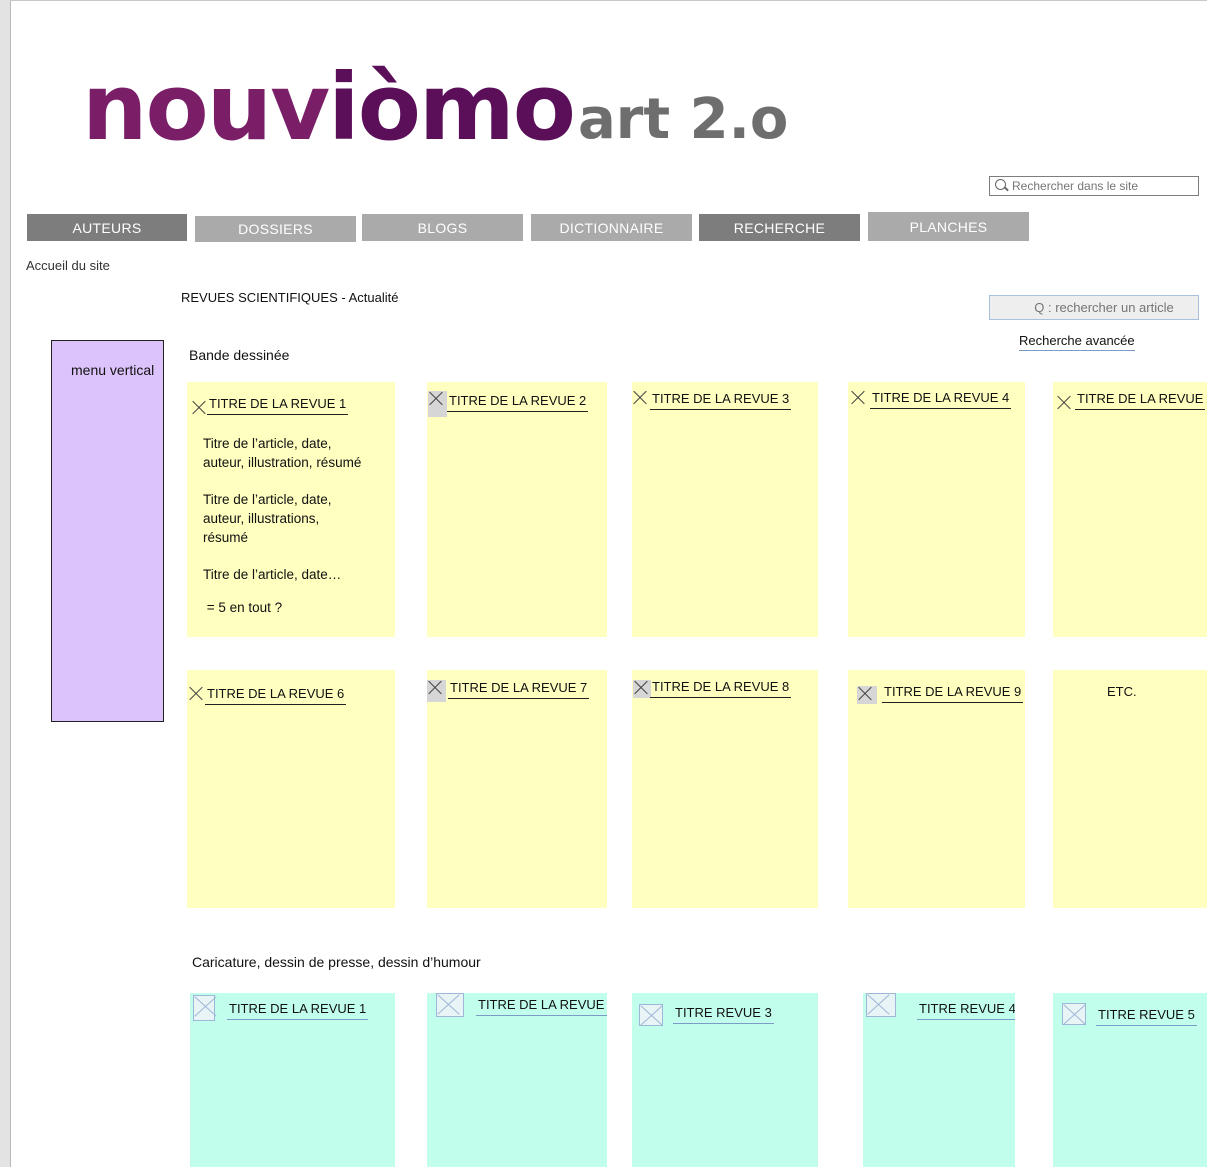 This screenshot has width=1207, height=1167. Describe the element at coordinates (1130, 1080) in the screenshot. I see `review-card: TITRE REVUE 5` at that location.